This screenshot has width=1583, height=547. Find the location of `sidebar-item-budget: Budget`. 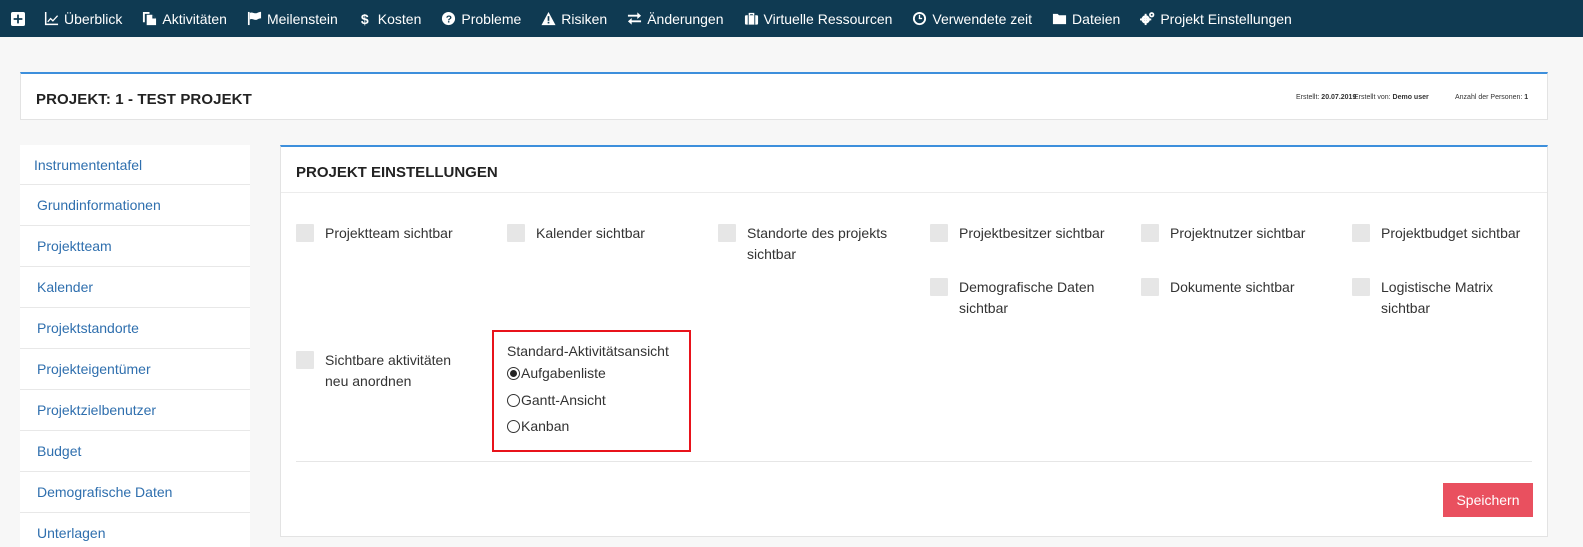

sidebar-item-budget: Budget is located at coordinates (135, 451).